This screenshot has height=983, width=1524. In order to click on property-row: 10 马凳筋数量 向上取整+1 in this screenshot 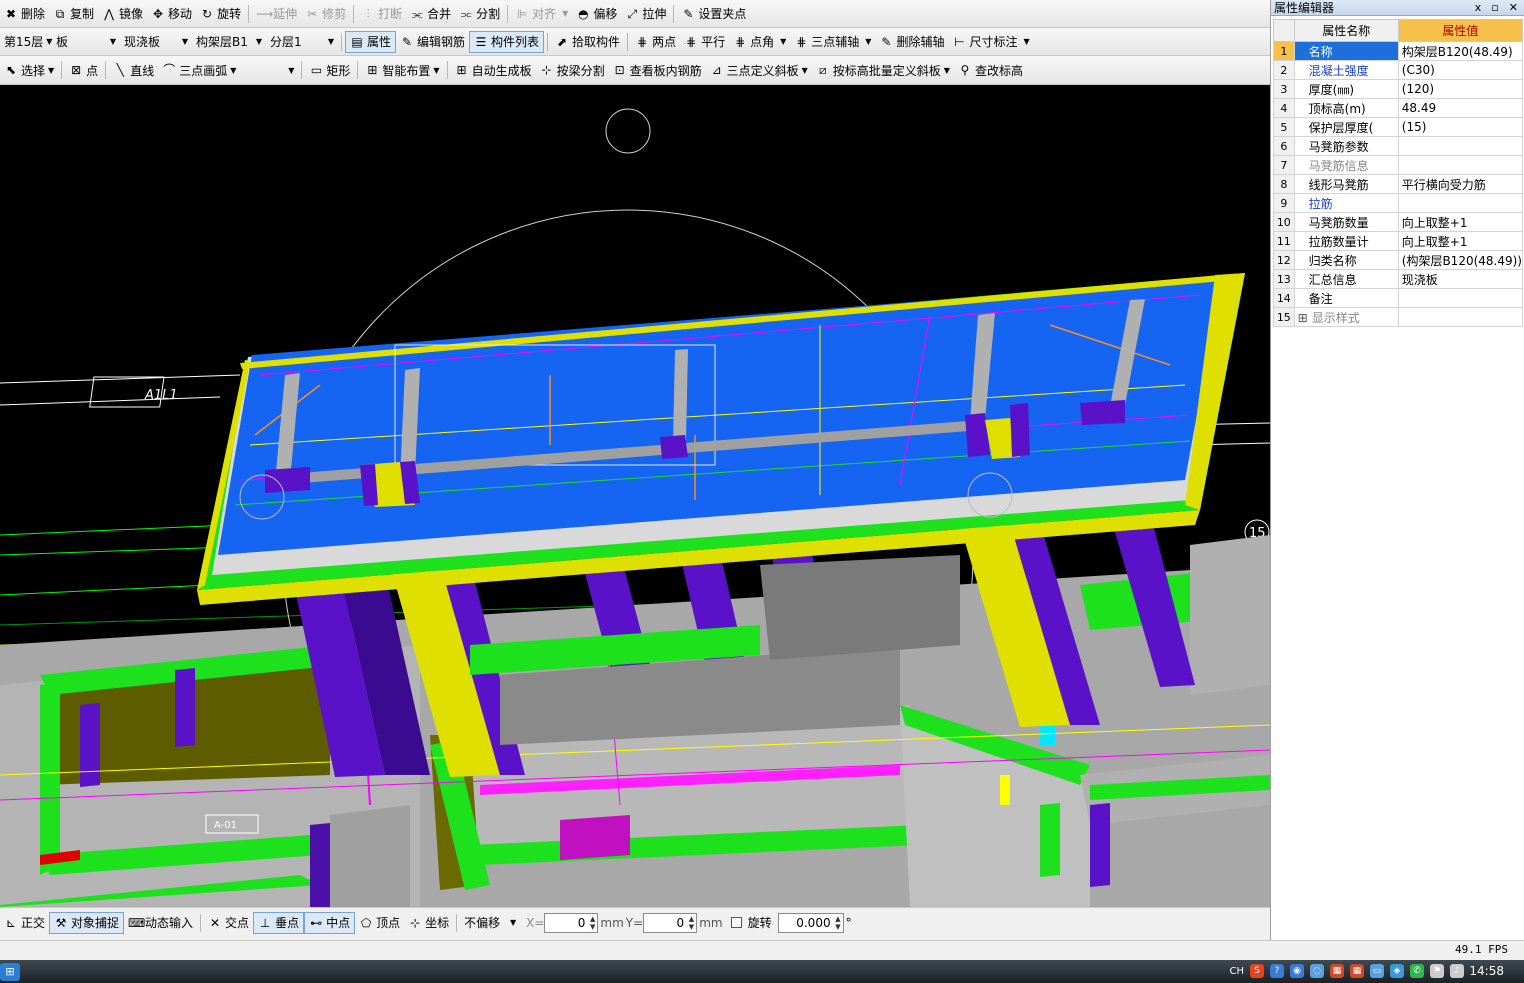, I will do `click(1398, 222)`.